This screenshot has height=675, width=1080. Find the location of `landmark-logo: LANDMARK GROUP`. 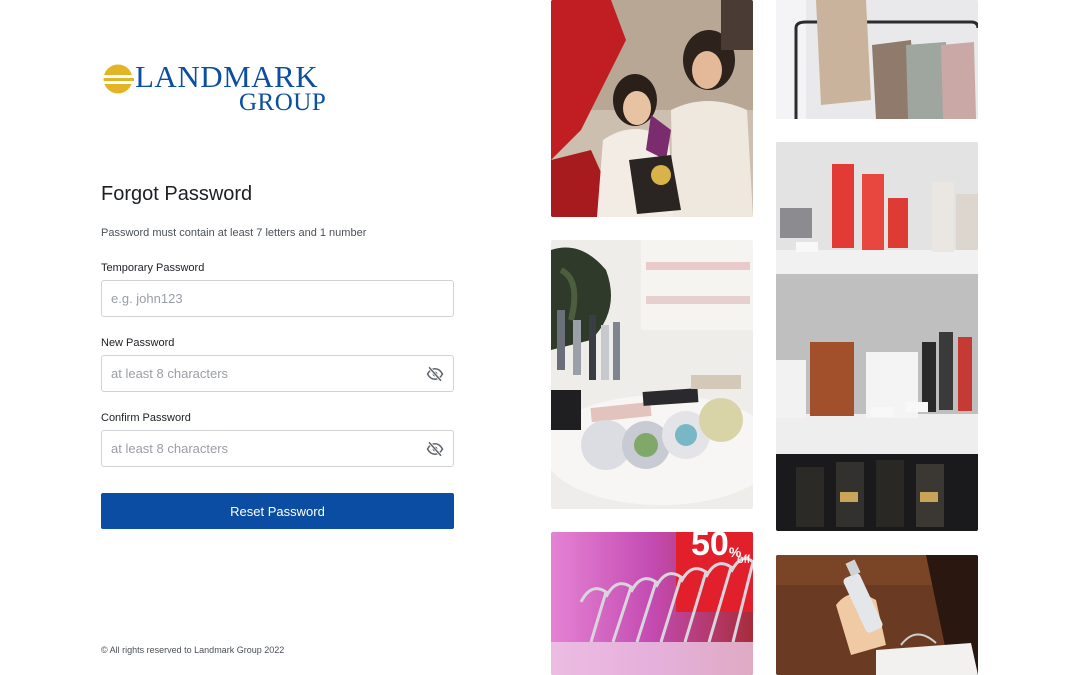

landmark-logo: LANDMARK GROUP is located at coordinates (222, 90).